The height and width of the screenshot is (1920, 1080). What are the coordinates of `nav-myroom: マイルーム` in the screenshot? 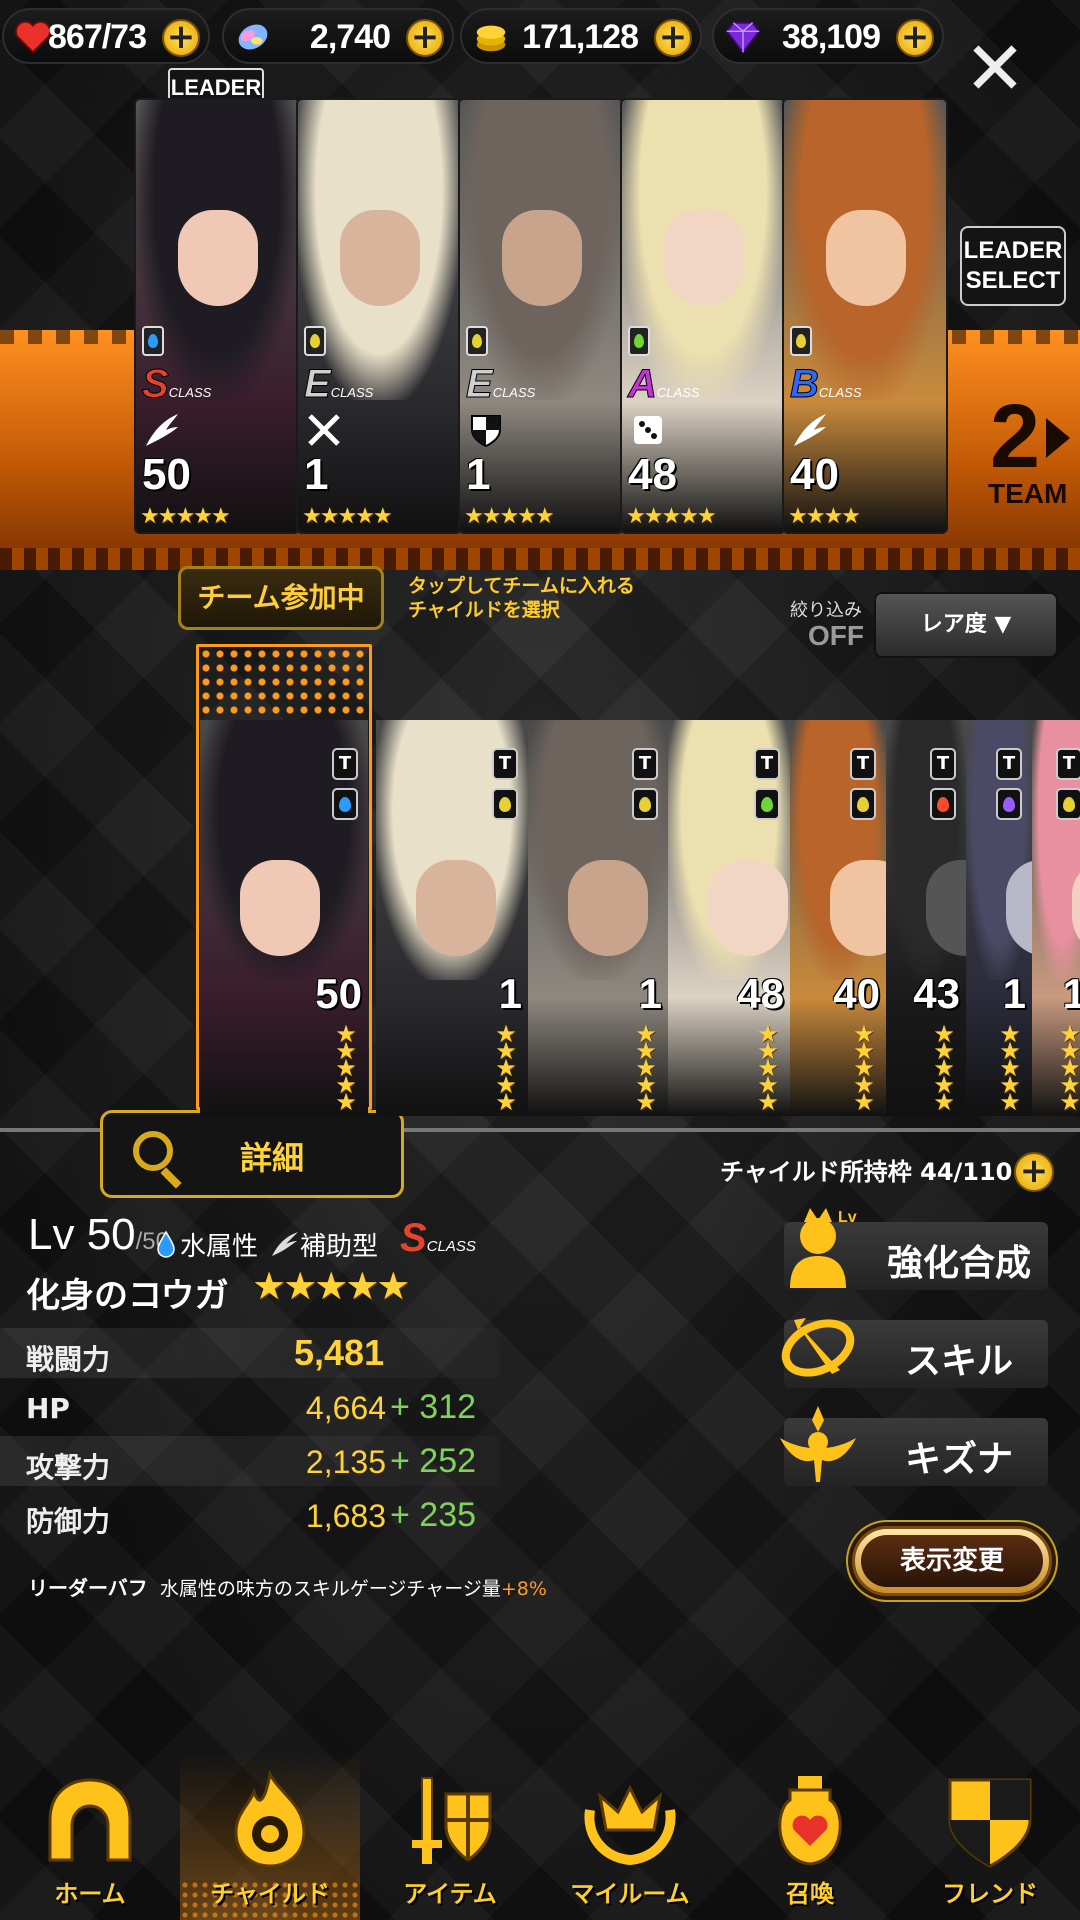 It's located at (630, 1836).